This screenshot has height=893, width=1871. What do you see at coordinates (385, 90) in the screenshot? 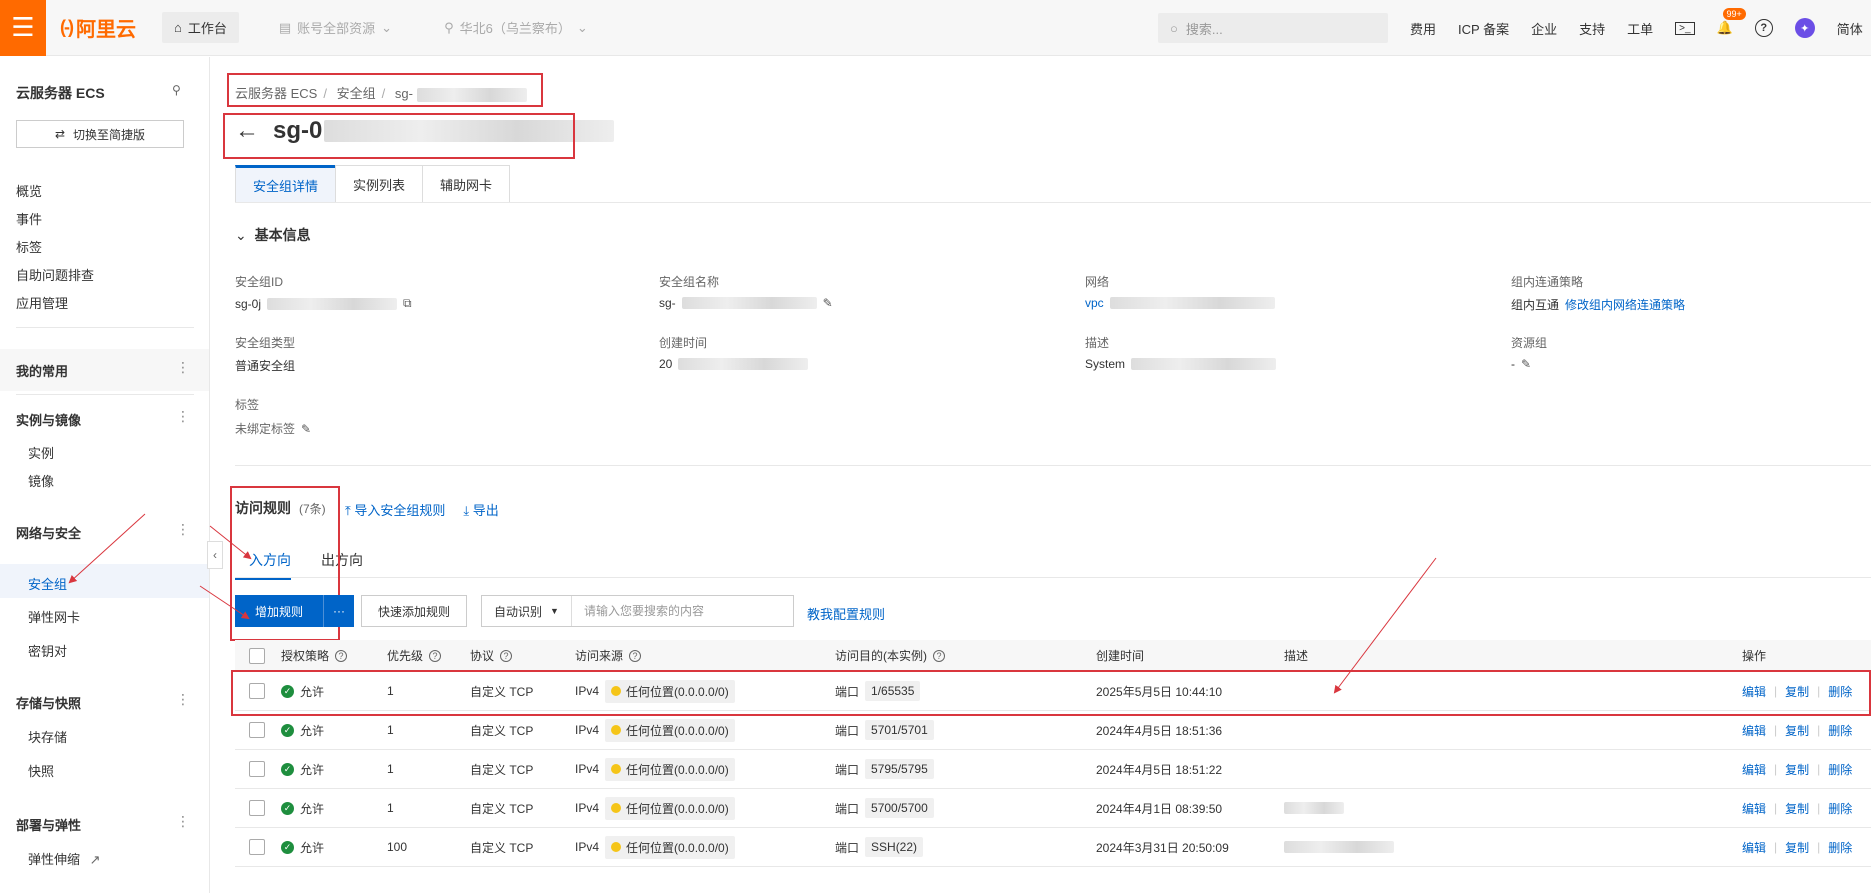
I see `annotation-box` at bounding box center [385, 90].